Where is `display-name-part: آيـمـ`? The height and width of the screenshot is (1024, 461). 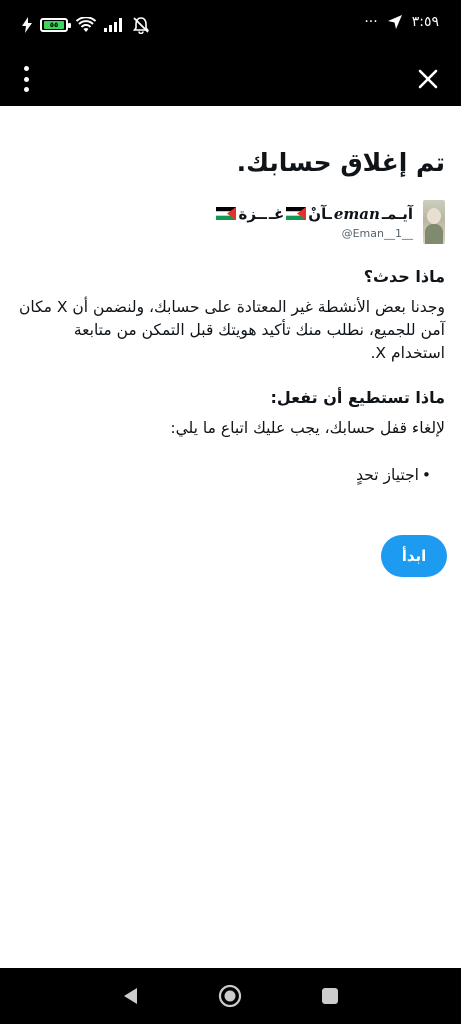
display-name-part: آيـمـ is located at coordinates (397, 213).